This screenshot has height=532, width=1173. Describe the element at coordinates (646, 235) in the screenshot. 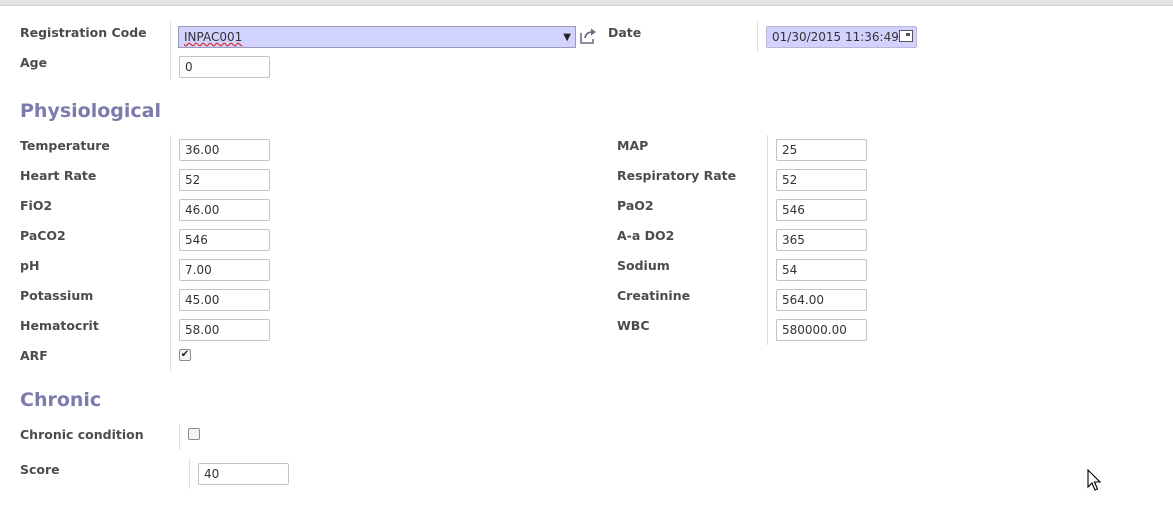

I see `a-a-do2-label: A-a DO2` at that location.